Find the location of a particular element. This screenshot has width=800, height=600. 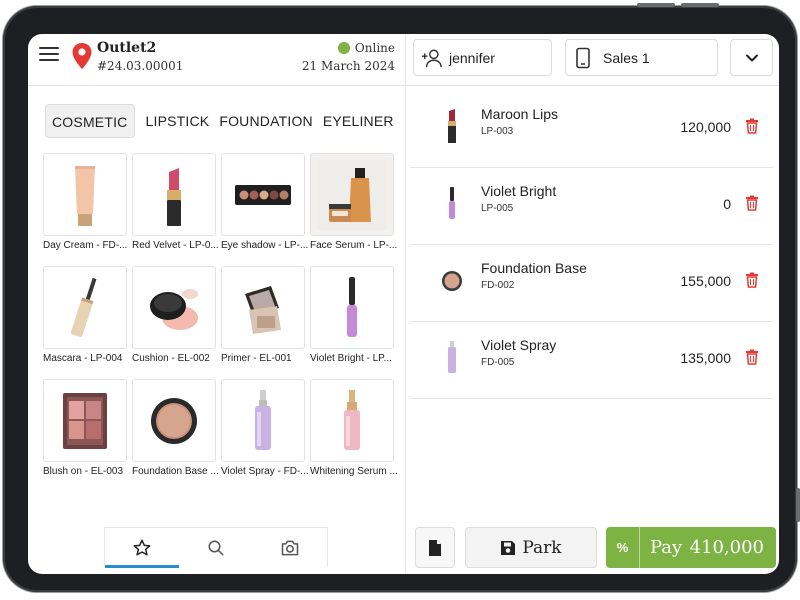

power-button is located at coordinates (798, 505).